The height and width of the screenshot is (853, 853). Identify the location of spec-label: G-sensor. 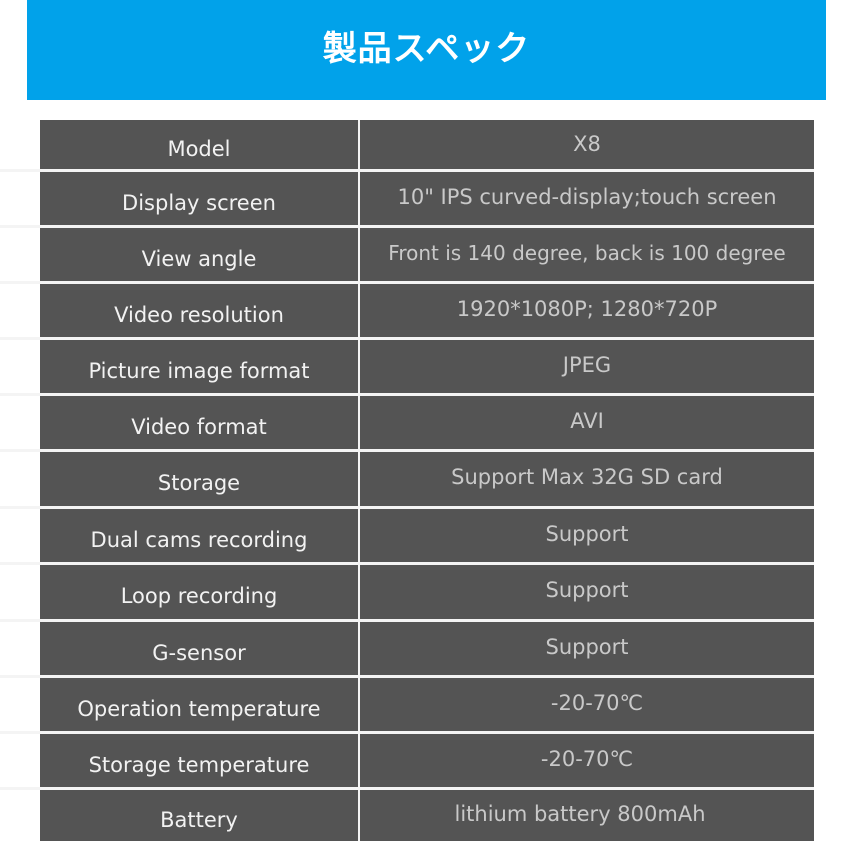
(199, 652).